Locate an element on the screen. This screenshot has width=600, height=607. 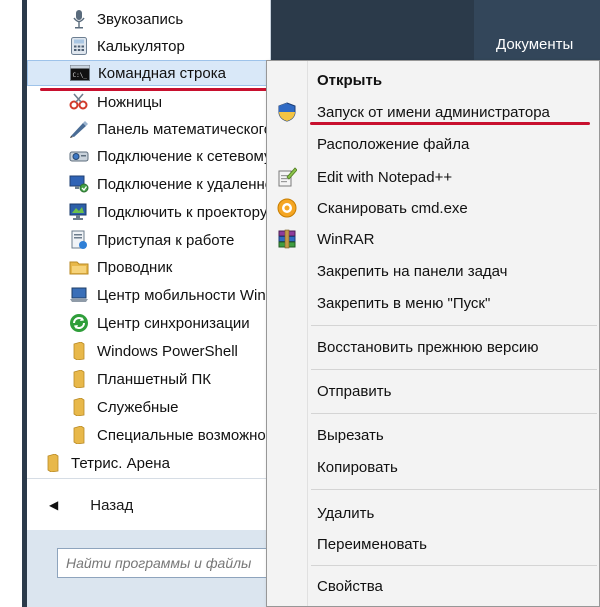
program-item-sync-center: Центр синхронизации is located at coordinates (148, 323).